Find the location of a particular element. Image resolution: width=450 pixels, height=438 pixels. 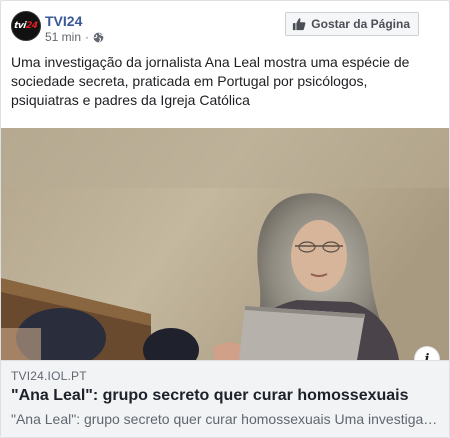

link-domain: TVI24.IOL.PT is located at coordinates (49, 376).